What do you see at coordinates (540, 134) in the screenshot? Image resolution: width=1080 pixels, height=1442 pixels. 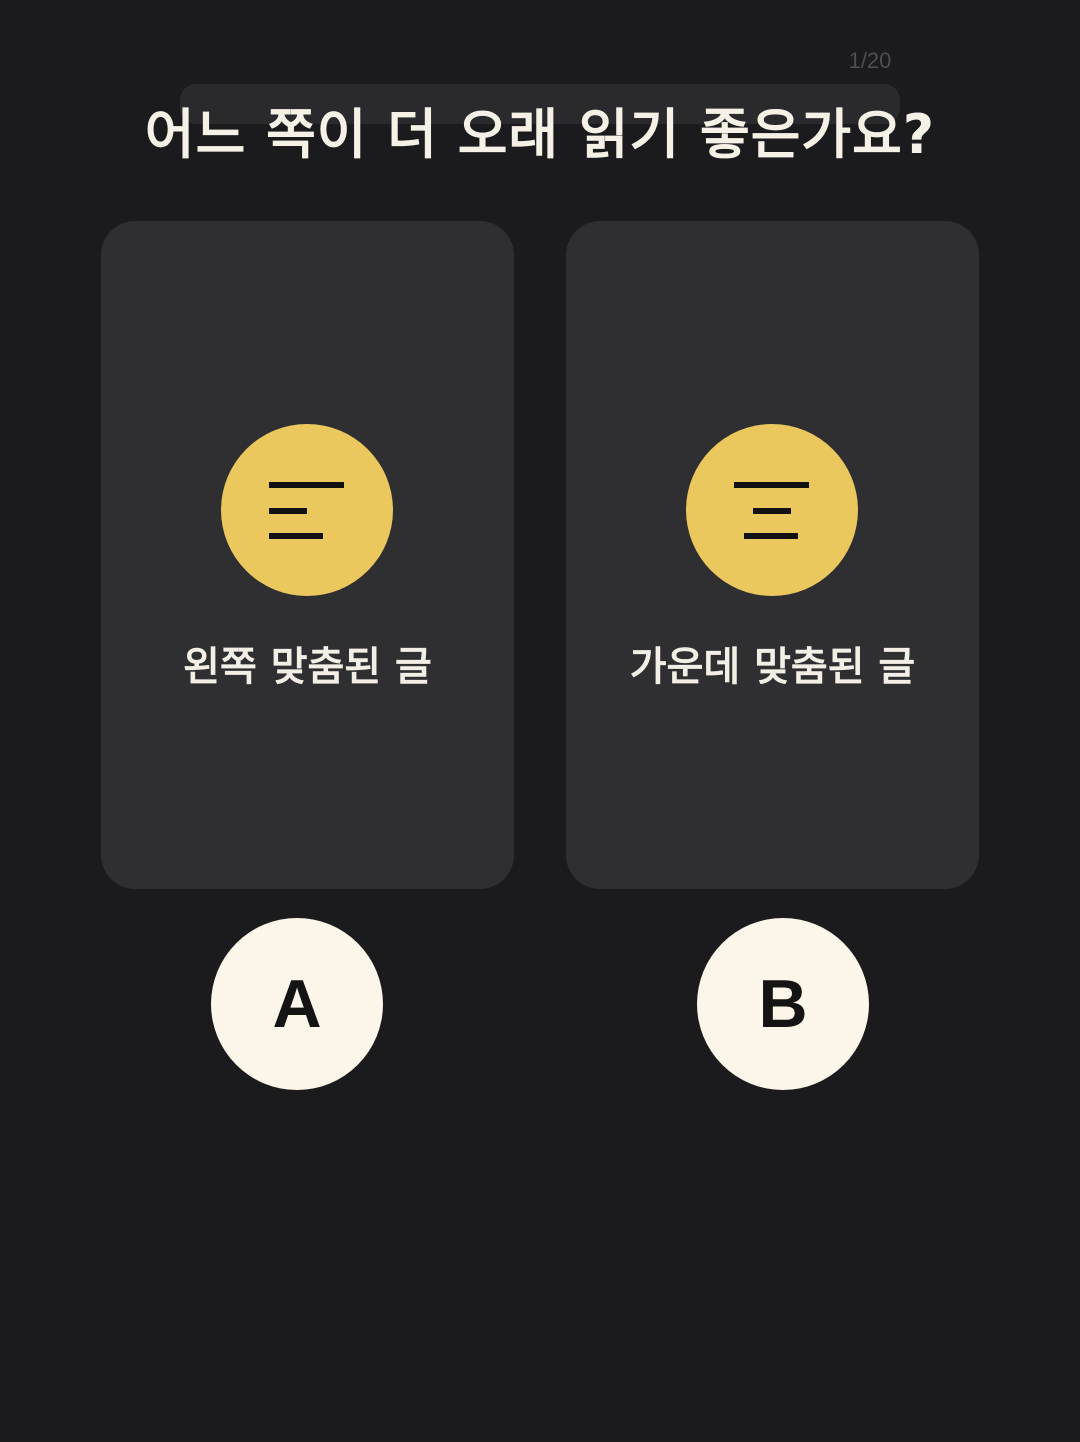 I see `question-title: 어느 쪽이 더 오래 읽기 좋은가요?` at bounding box center [540, 134].